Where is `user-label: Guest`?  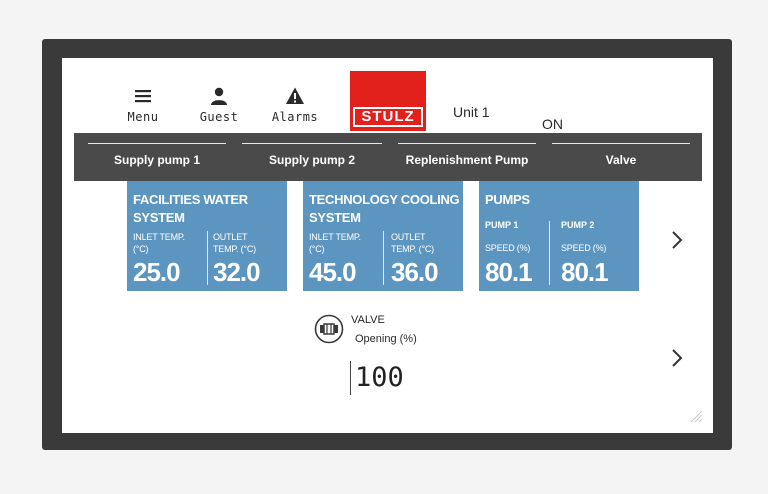
user-label: Guest is located at coordinates (219, 117).